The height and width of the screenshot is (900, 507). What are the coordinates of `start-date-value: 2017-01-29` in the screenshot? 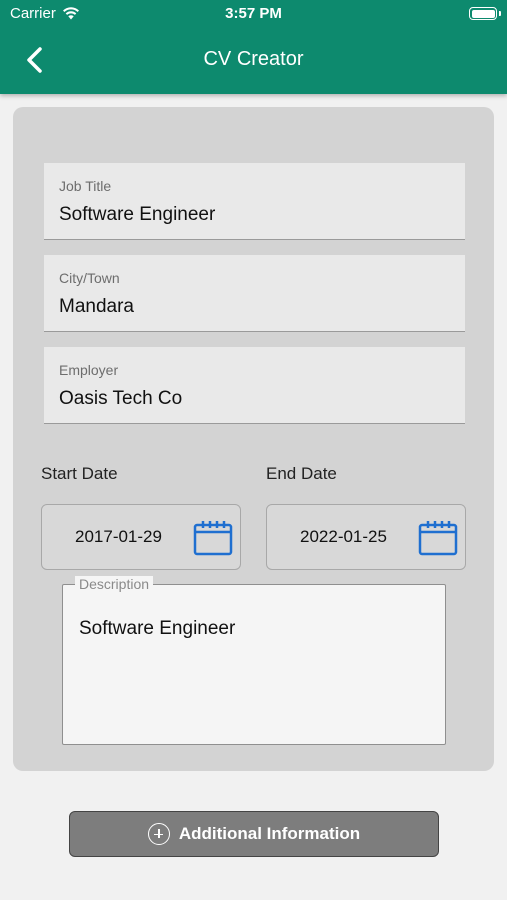 It's located at (118, 536).